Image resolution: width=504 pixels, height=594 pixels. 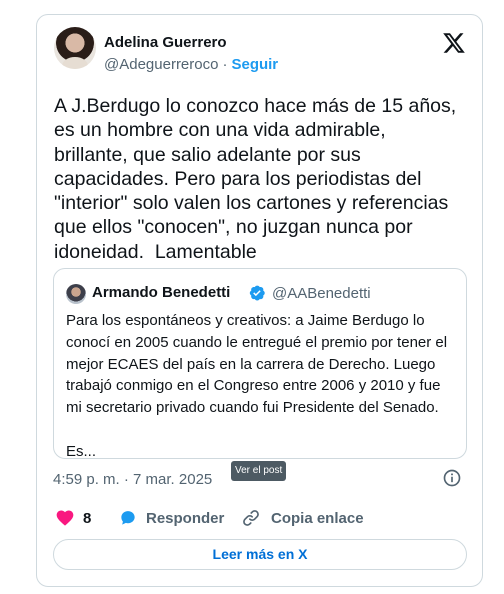 I want to click on speech-bubble-icon, so click(x=128, y=518).